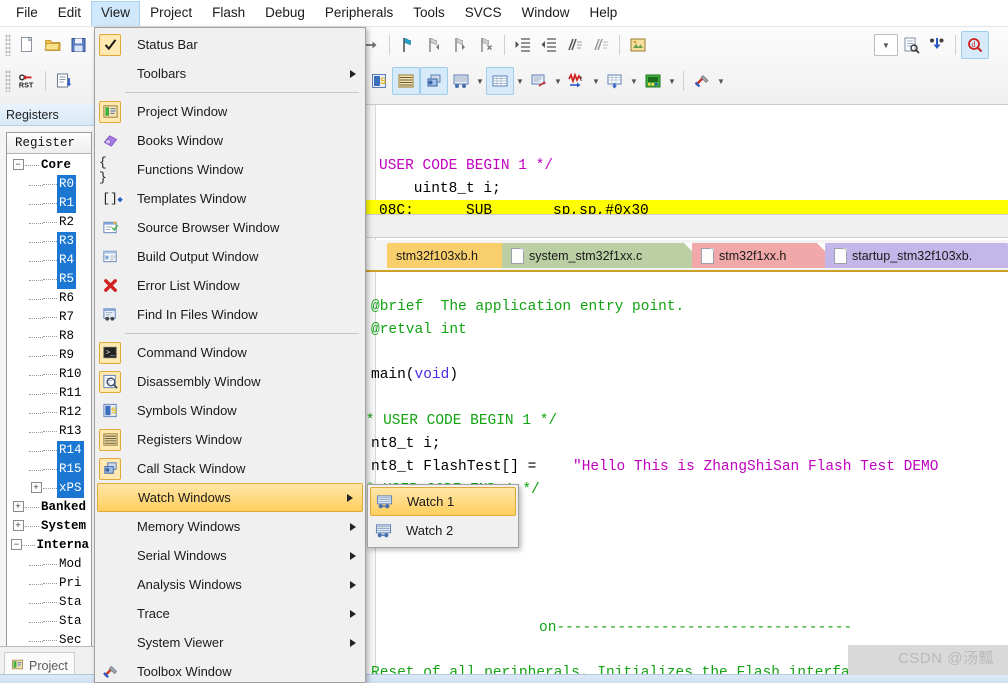  What do you see at coordinates (49, 203) in the screenshot?
I see `register-tree-row: R1` at bounding box center [49, 203].